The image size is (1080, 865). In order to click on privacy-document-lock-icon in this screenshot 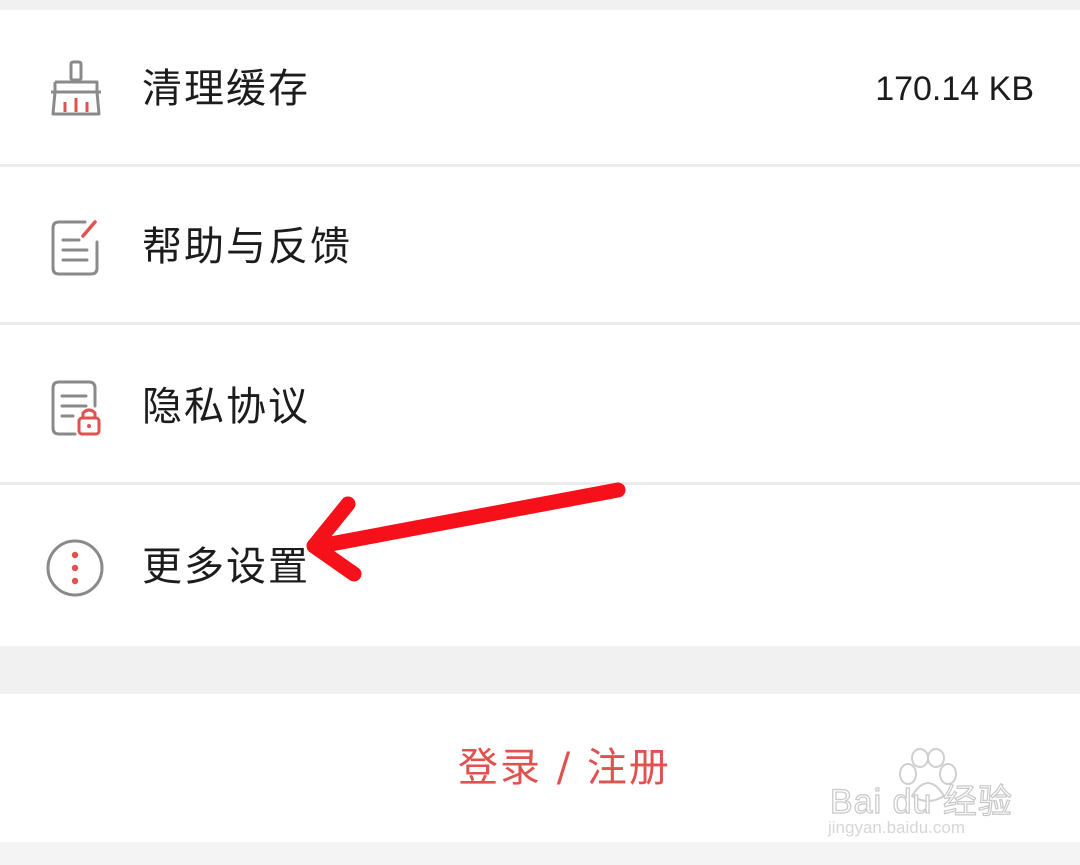, I will do `click(76, 407)`.